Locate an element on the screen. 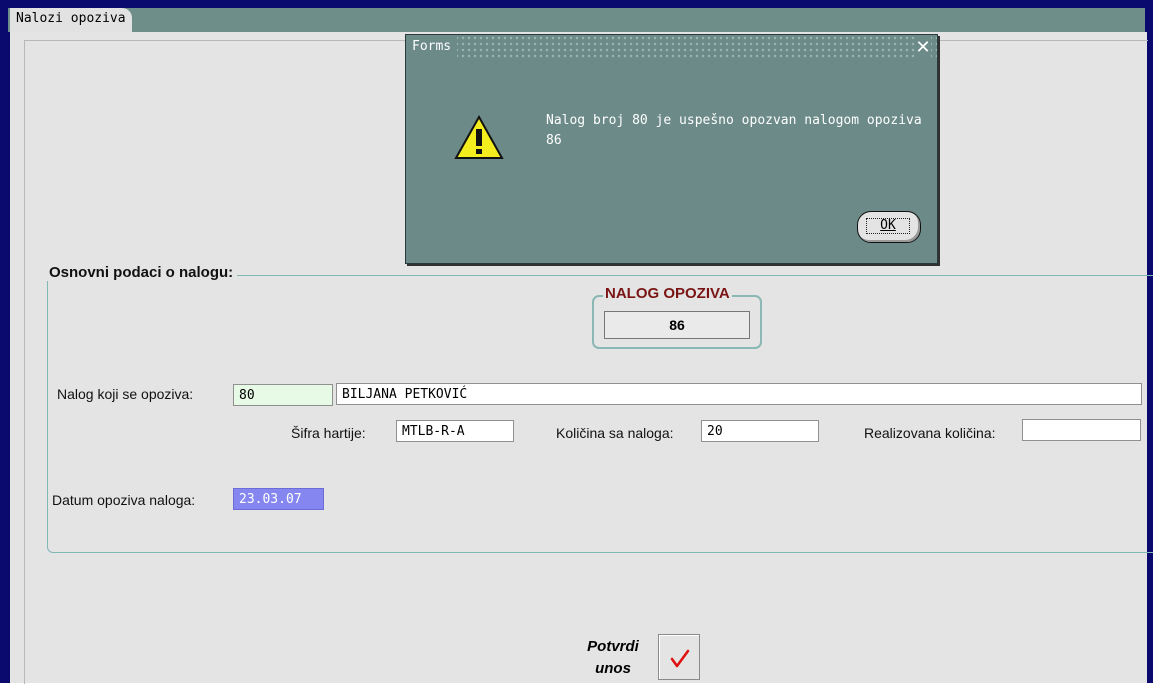 Image resolution: width=1153 pixels, height=686 pixels. datum-field: 23.03.07 is located at coordinates (278, 499).